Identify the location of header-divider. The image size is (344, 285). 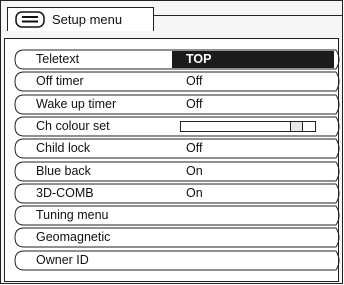
(248, 15).